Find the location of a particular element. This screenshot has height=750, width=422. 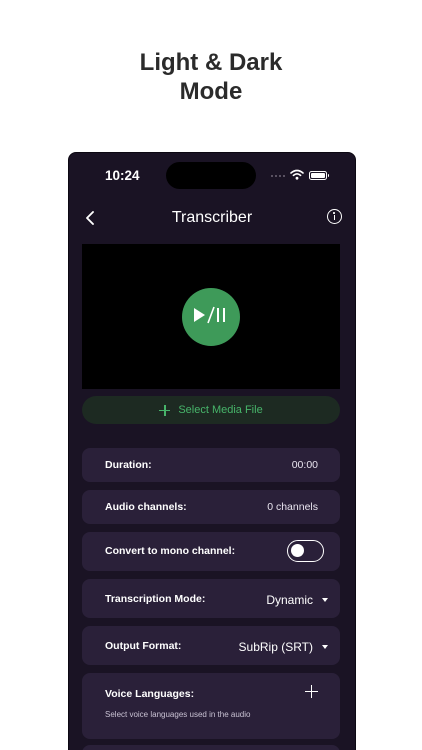

audio-channels-row: Audio channels: 0 channels is located at coordinates (211, 507).